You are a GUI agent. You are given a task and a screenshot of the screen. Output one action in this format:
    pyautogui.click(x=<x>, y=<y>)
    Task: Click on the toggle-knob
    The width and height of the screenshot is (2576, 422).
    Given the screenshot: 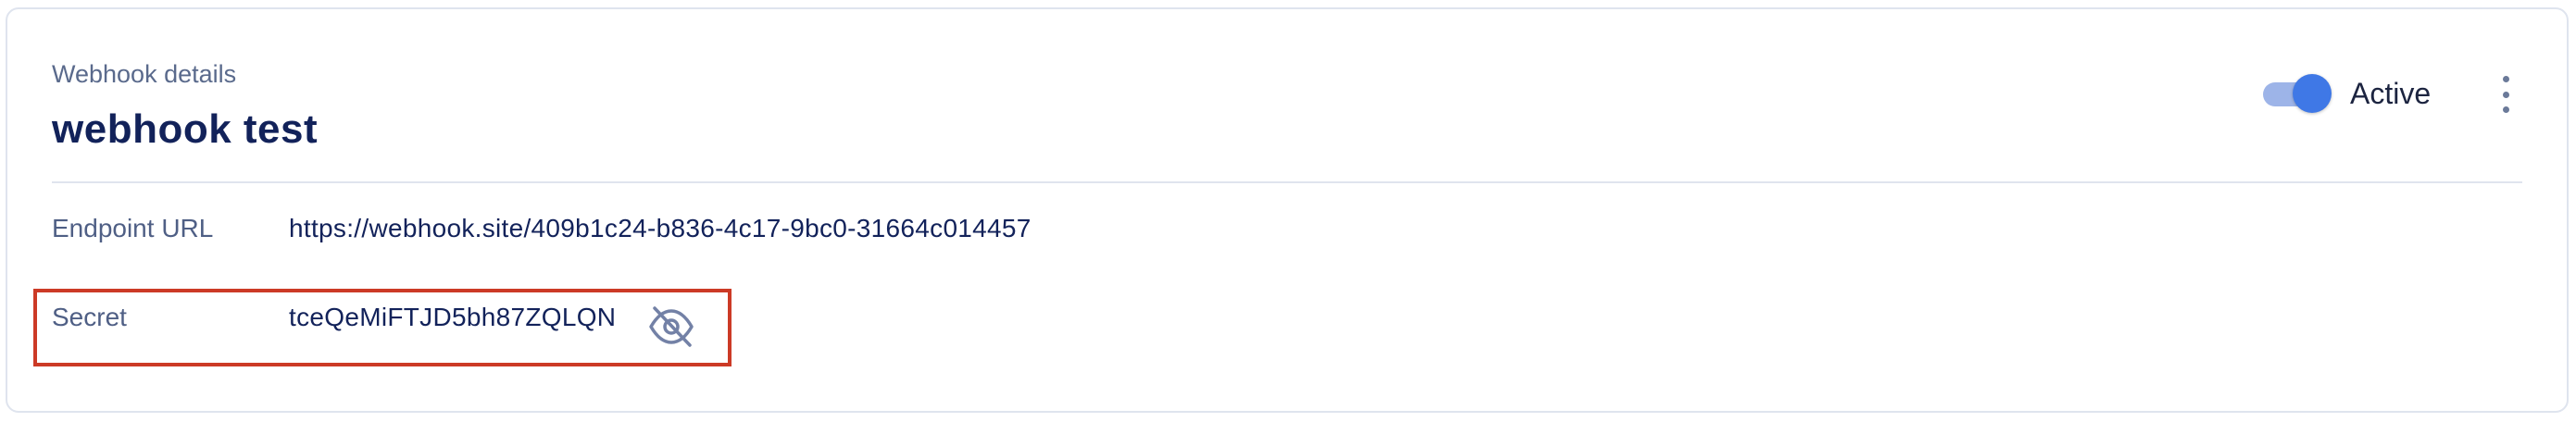 What is the action you would take?
    pyautogui.click(x=2312, y=93)
    